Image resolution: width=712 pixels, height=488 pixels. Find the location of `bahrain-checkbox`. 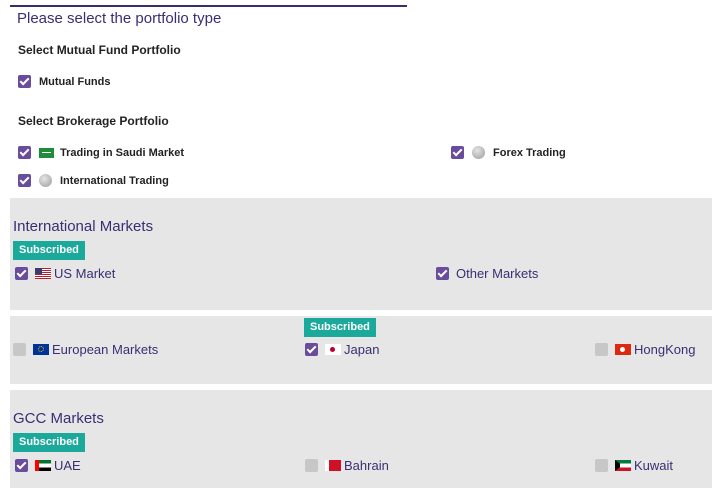

bahrain-checkbox is located at coordinates (311, 465).